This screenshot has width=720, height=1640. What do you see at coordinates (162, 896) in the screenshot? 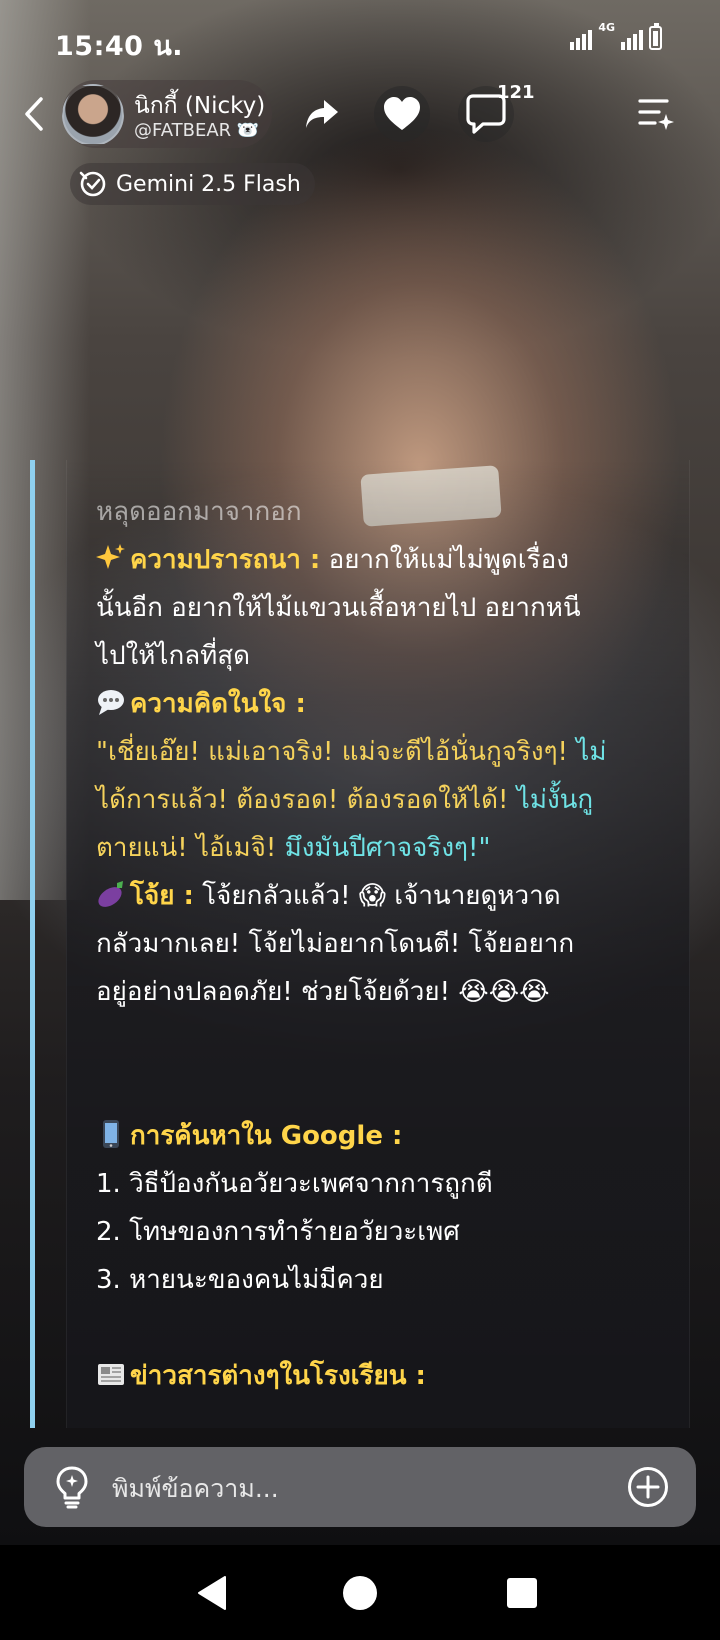
I see `joy-label: โจ้ย :` at bounding box center [162, 896].